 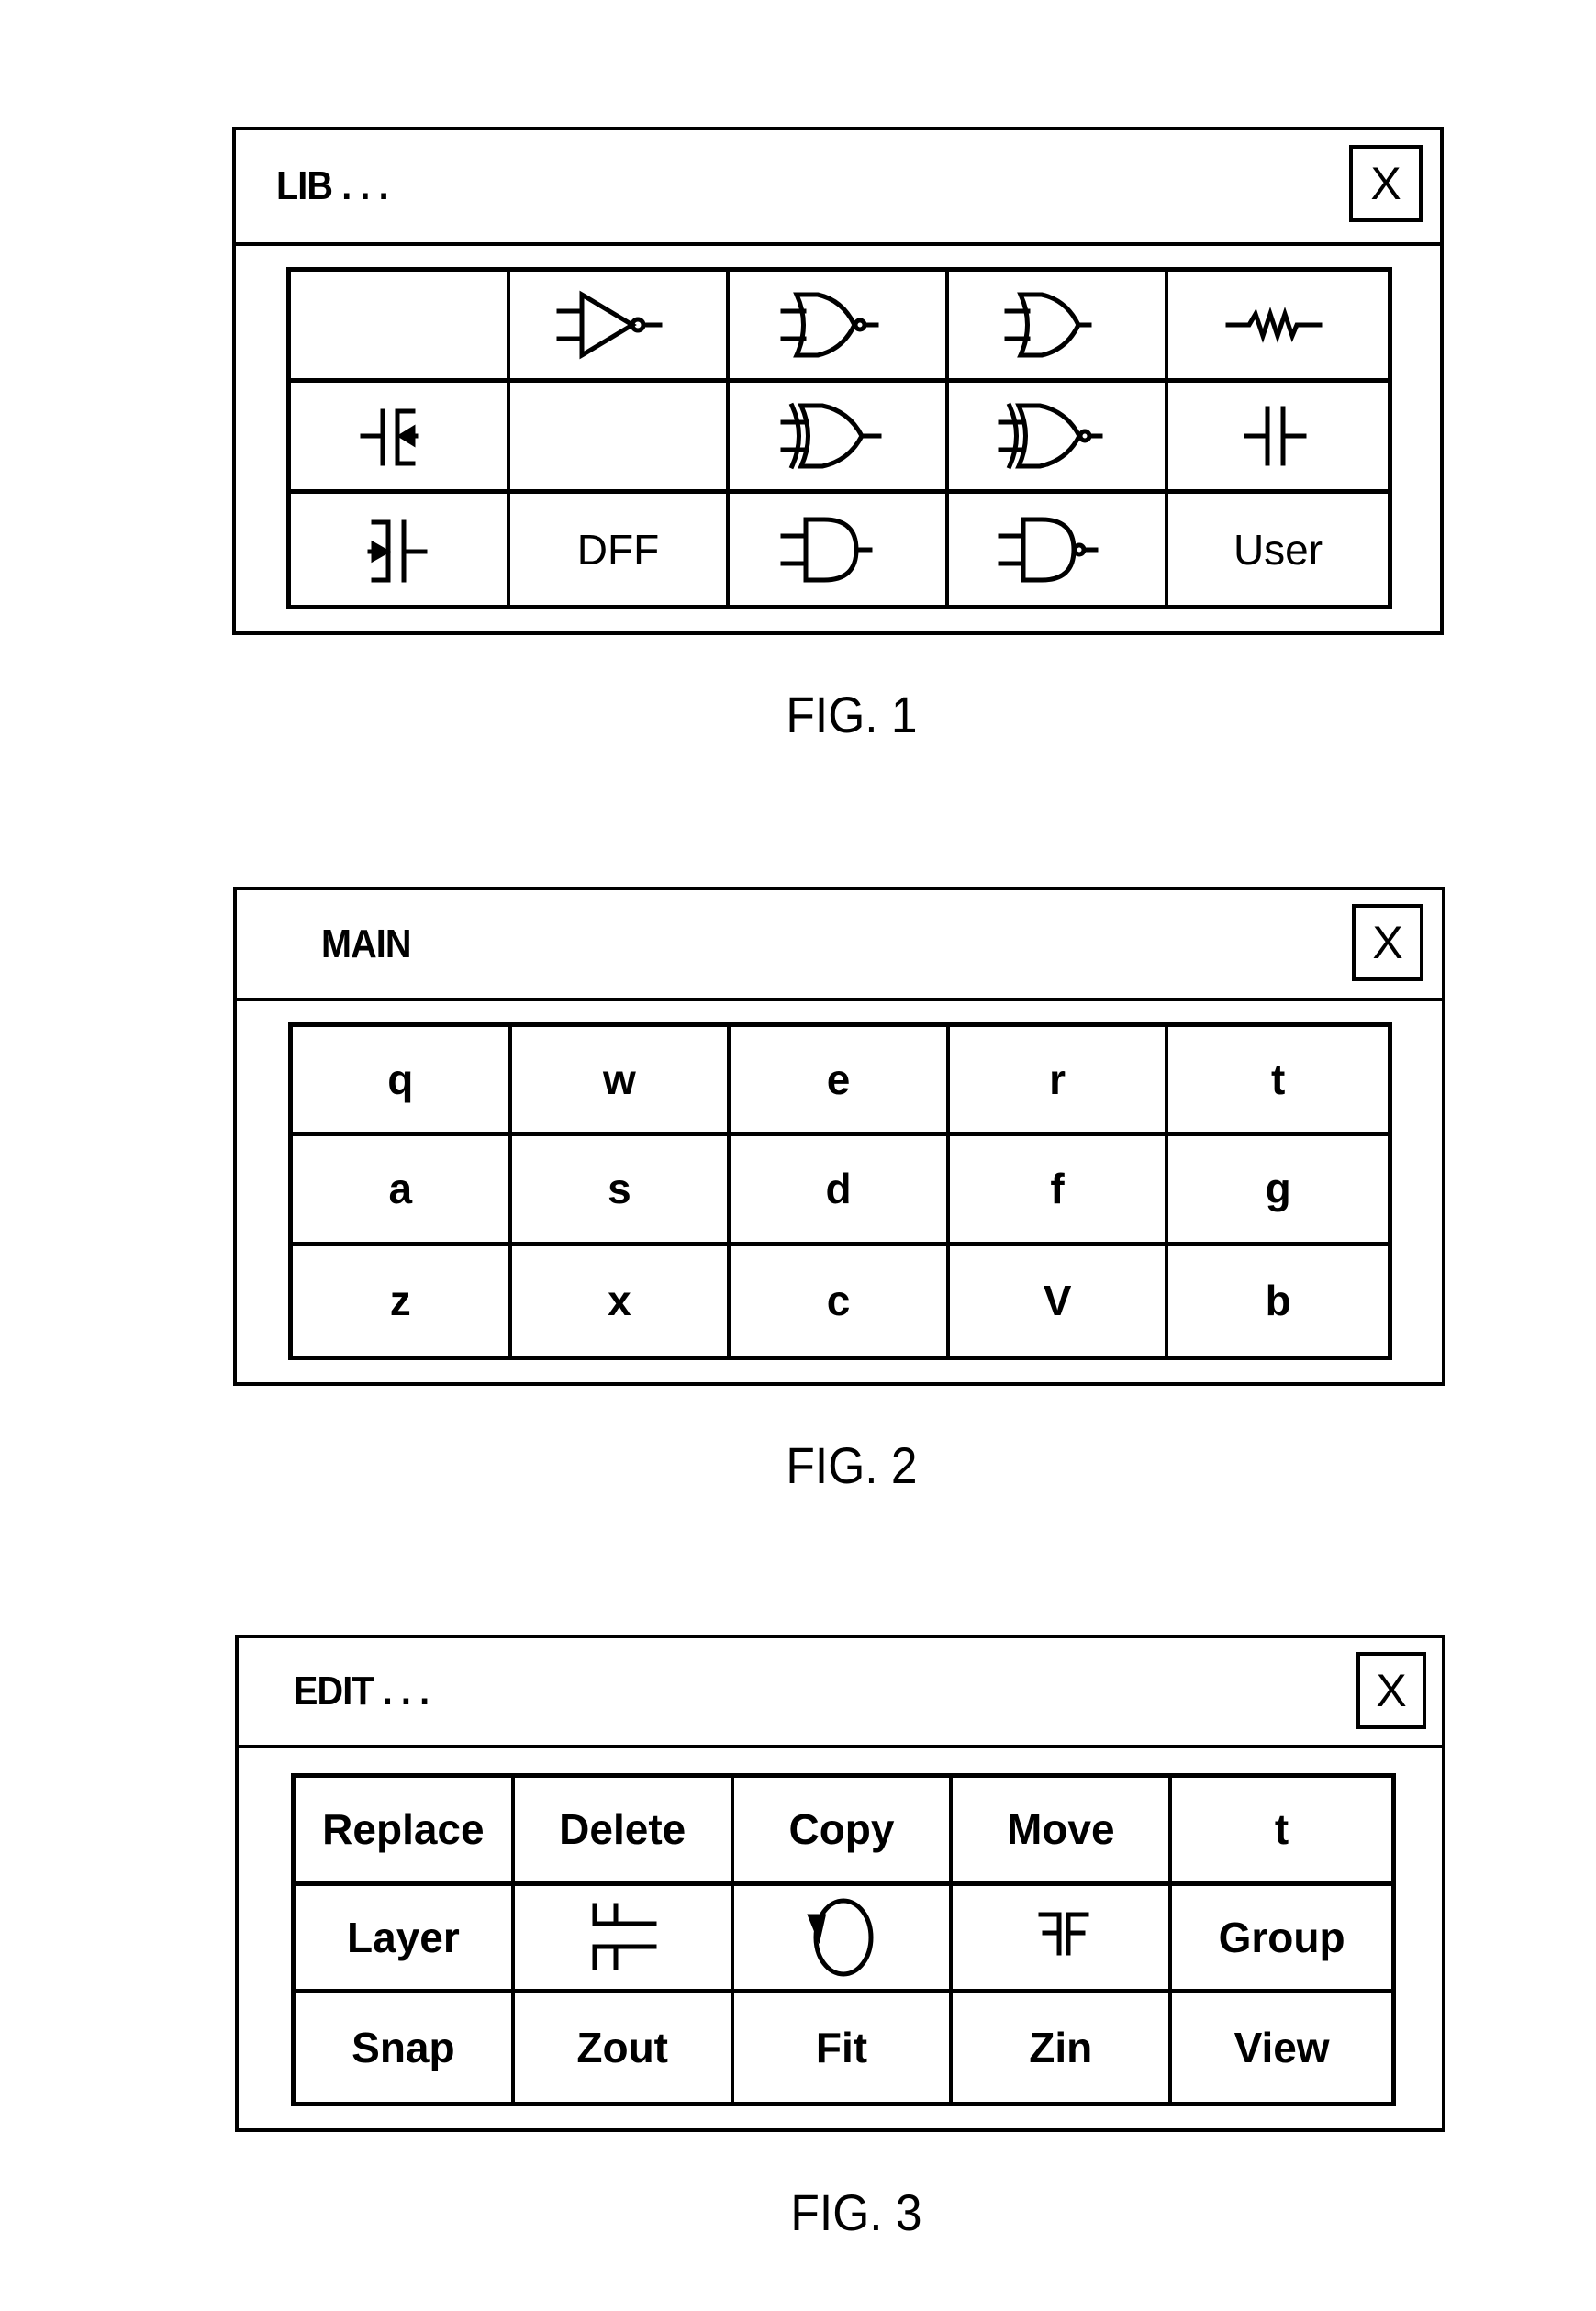 I want to click on and-gate-icon, so click(x=826, y=549).